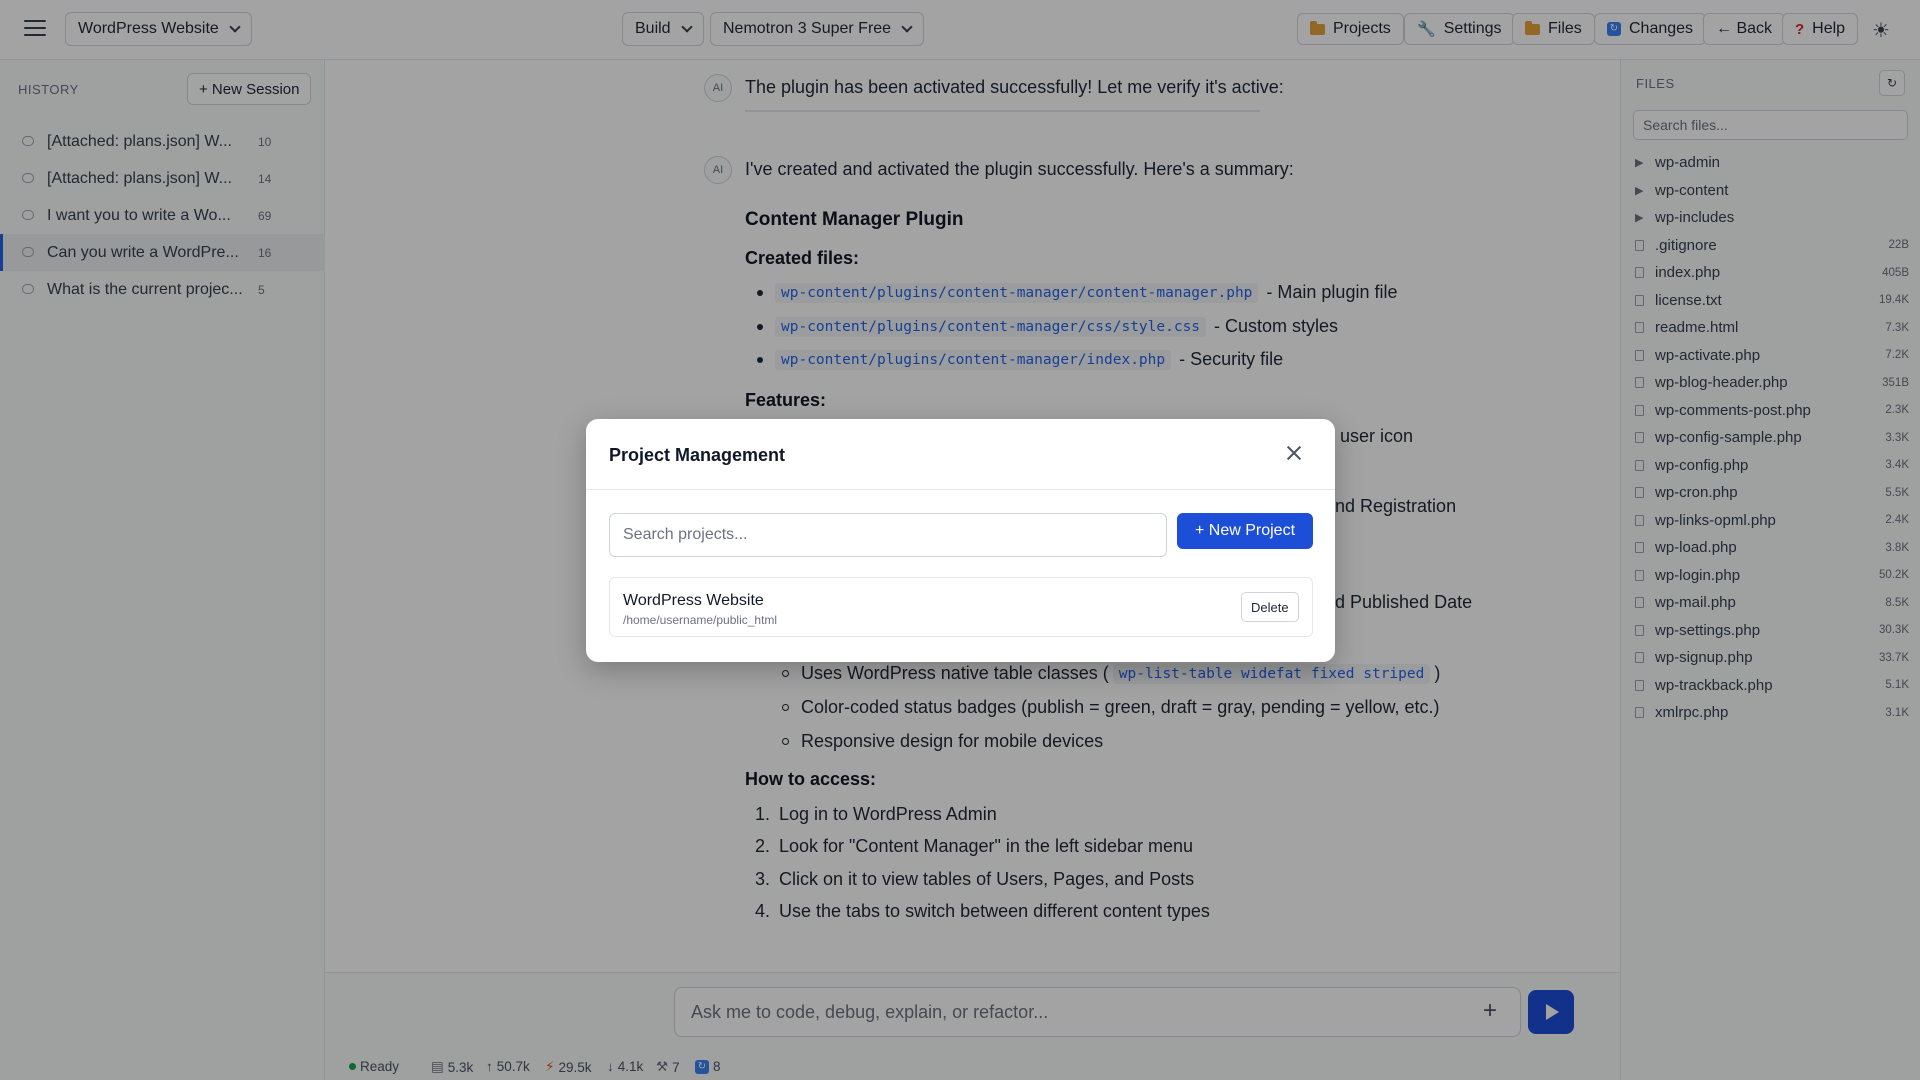  I want to click on delete-button: Delete, so click(1270, 607).